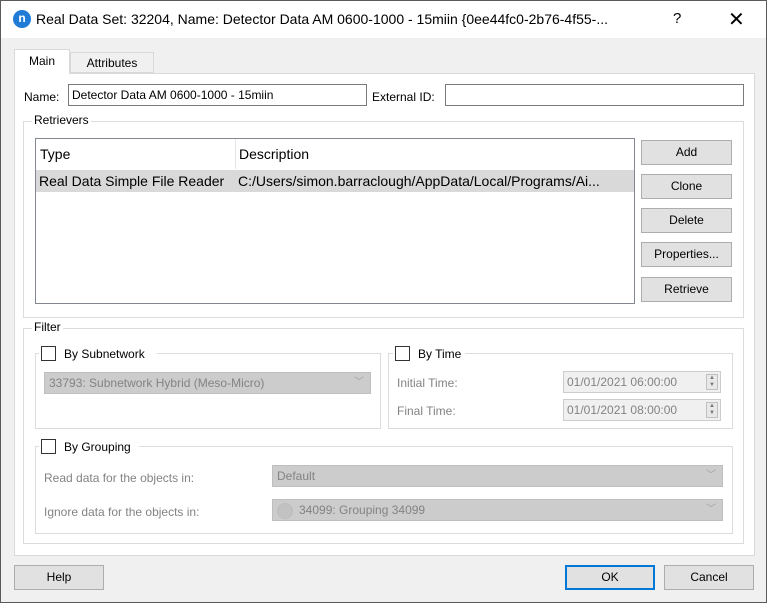  Describe the element at coordinates (42, 97) in the screenshot. I see `name-label: Name:` at that location.